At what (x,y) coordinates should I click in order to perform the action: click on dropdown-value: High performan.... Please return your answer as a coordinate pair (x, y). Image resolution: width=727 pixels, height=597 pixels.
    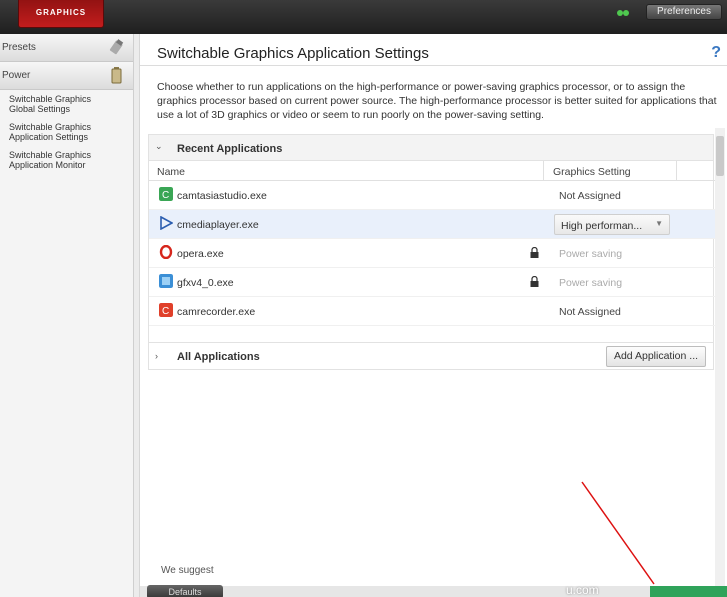
    Looking at the image, I should click on (602, 226).